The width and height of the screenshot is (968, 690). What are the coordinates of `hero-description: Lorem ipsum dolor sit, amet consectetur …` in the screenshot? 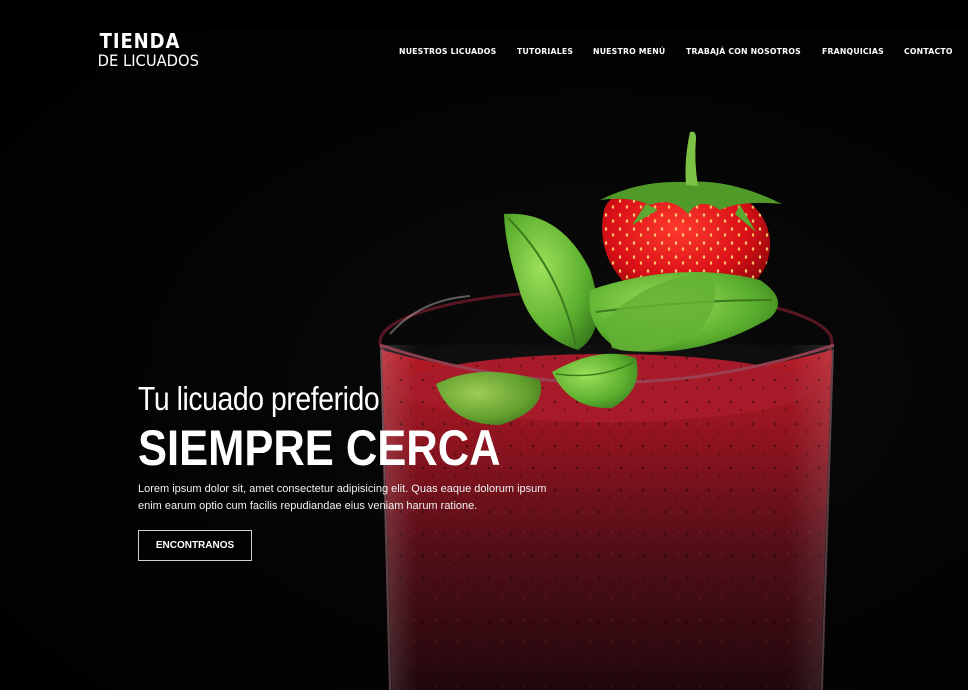 It's located at (342, 497).